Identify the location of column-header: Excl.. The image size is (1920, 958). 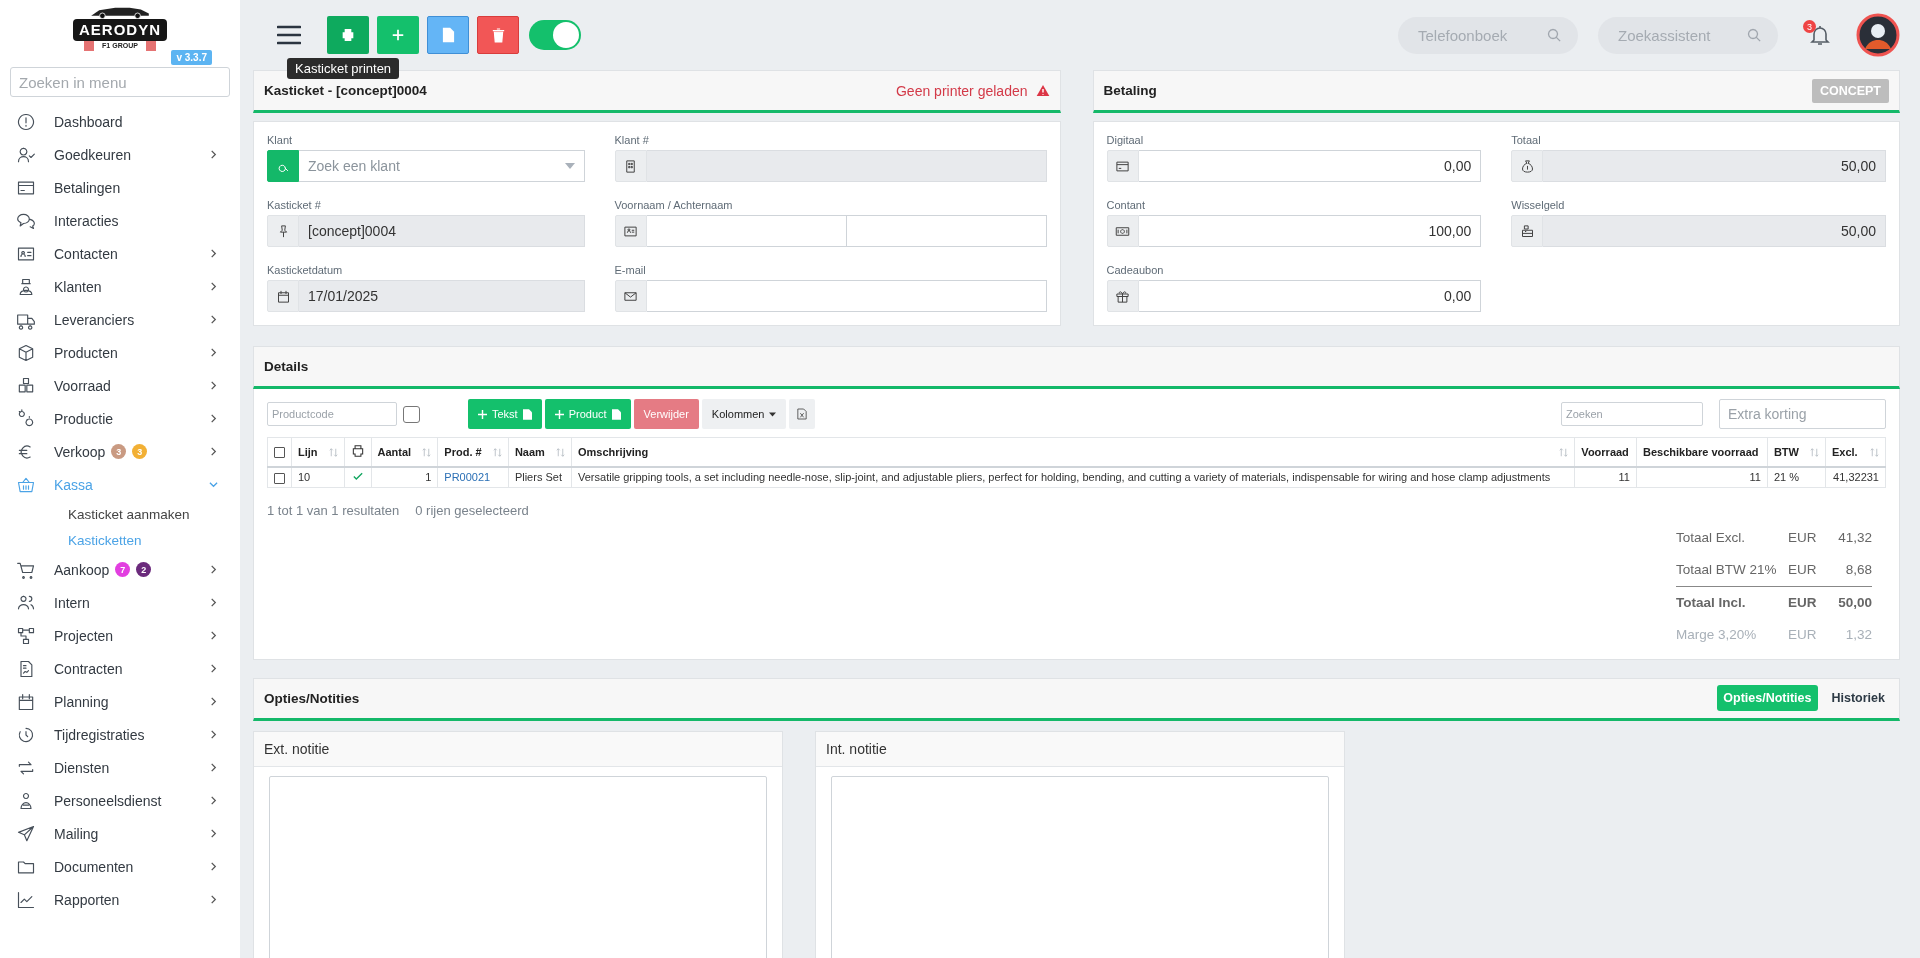
(1844, 452).